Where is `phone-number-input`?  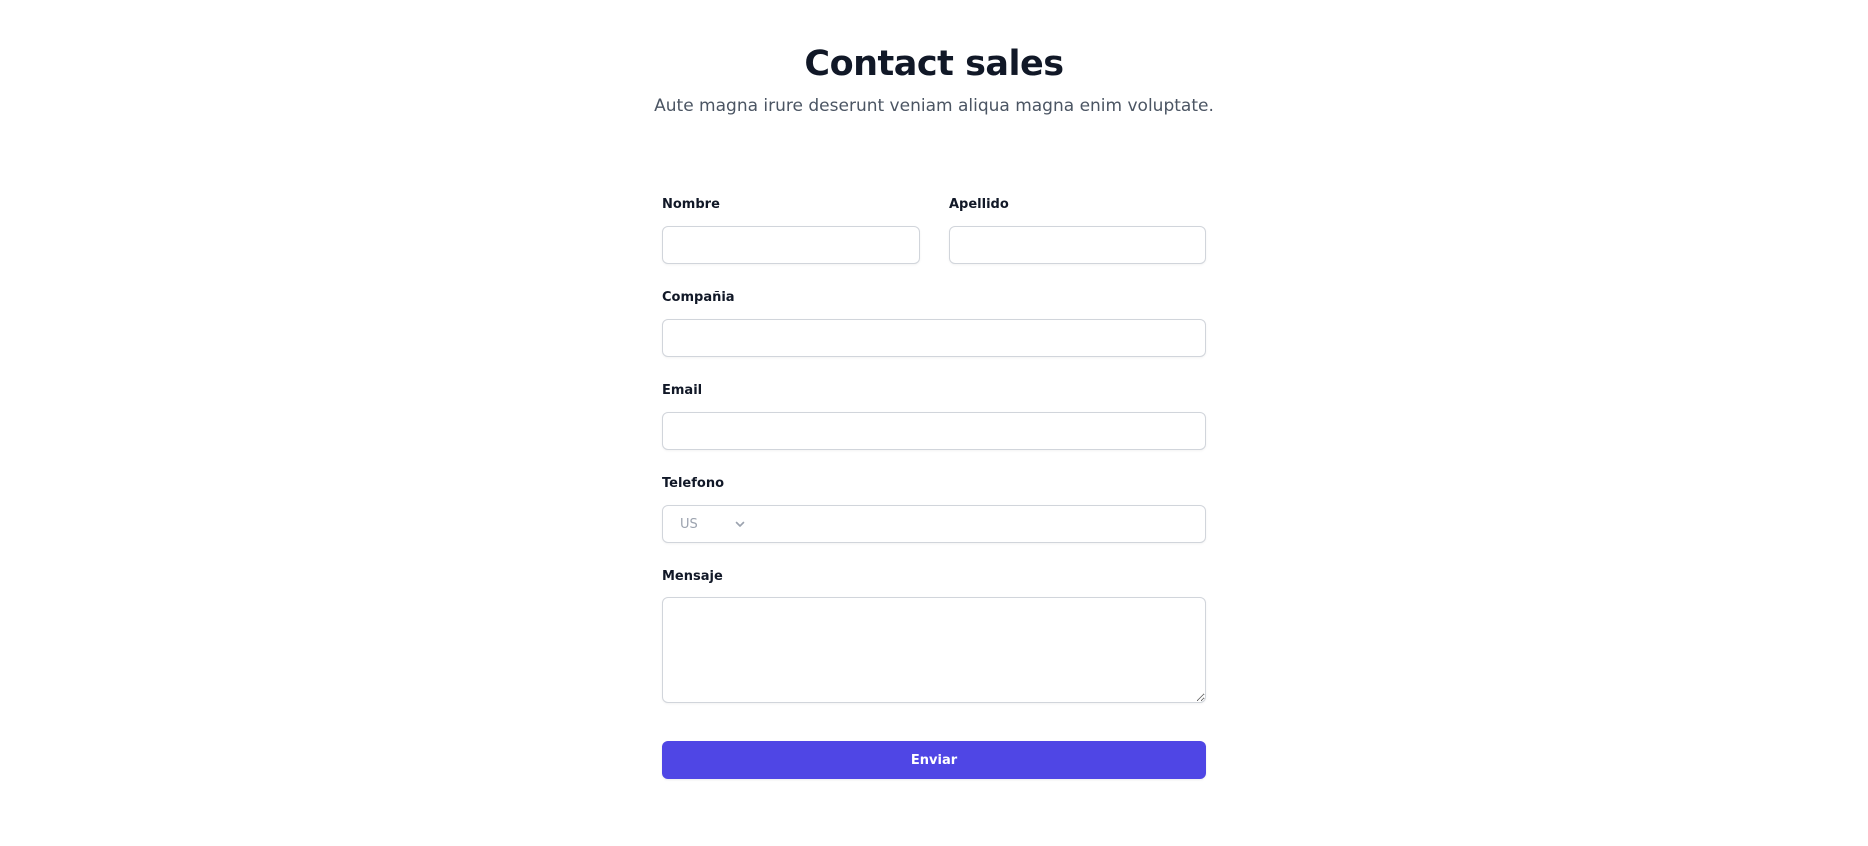
phone-number-input is located at coordinates (984, 525).